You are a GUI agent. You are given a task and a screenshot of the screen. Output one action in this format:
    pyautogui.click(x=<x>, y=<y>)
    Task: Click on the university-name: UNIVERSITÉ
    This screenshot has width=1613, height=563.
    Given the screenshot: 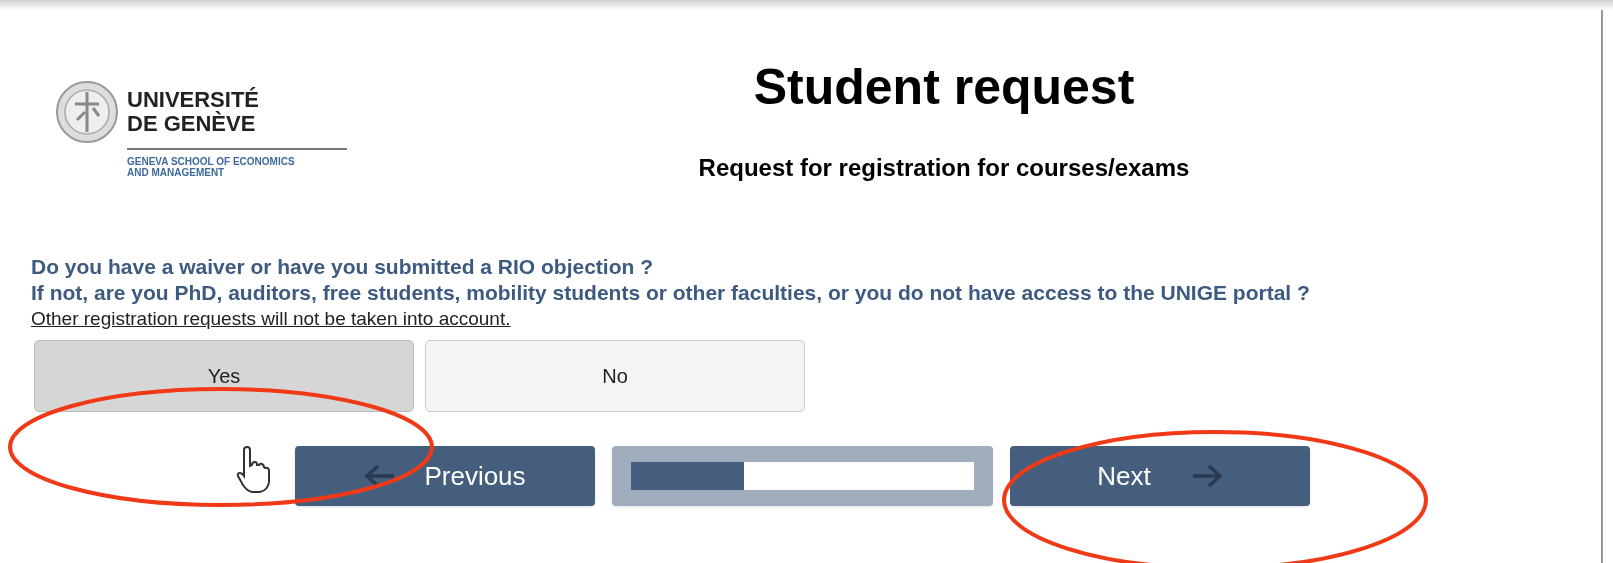 What is the action you would take?
    pyautogui.click(x=193, y=100)
    